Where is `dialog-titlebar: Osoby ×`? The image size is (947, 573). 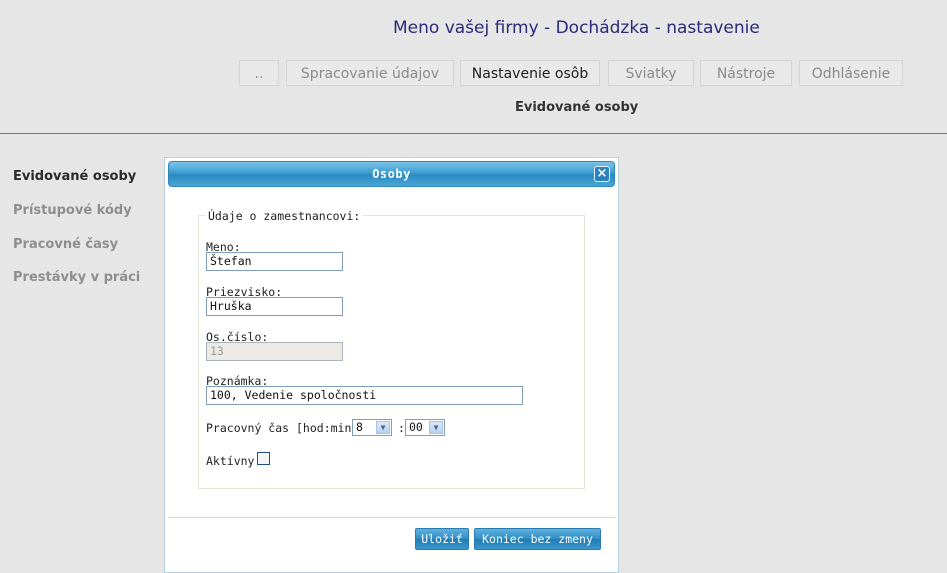
dialog-titlebar: Osoby × is located at coordinates (391, 174).